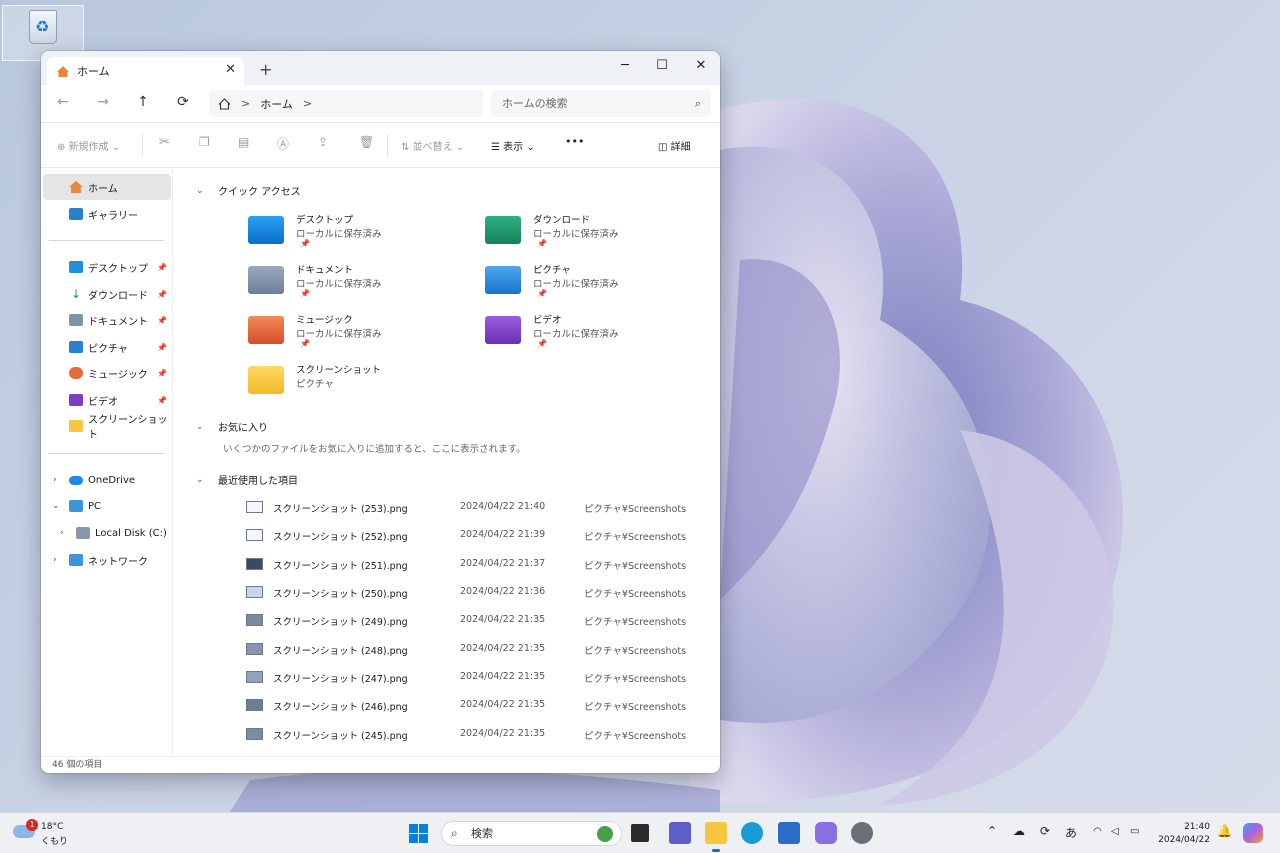 The width and height of the screenshot is (1280, 853). What do you see at coordinates (366, 142) in the screenshot?
I see `delete-icon: 🗑` at bounding box center [366, 142].